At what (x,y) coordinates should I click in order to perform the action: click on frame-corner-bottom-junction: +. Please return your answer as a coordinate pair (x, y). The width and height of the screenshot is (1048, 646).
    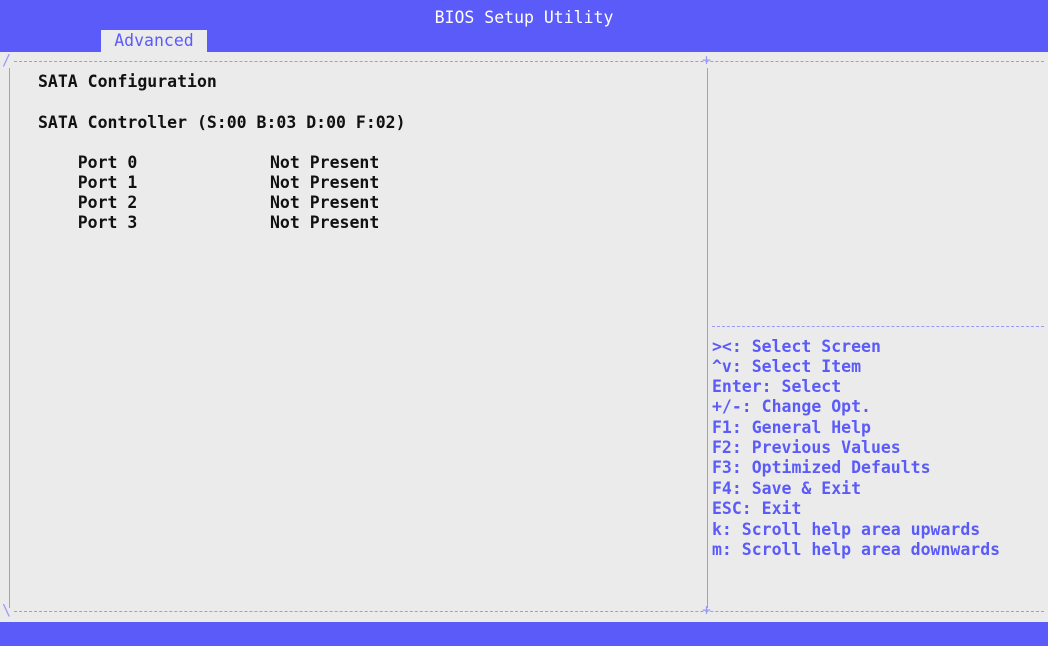
    Looking at the image, I should click on (707, 610).